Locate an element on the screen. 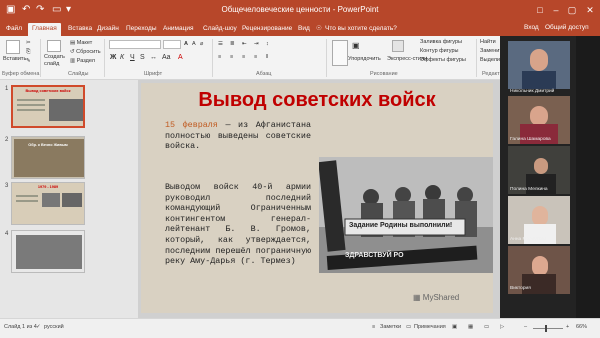 Image resolution: width=600 pixels, height=338 pixels. sorter-view-icon: ▦ is located at coordinates (470, 327).